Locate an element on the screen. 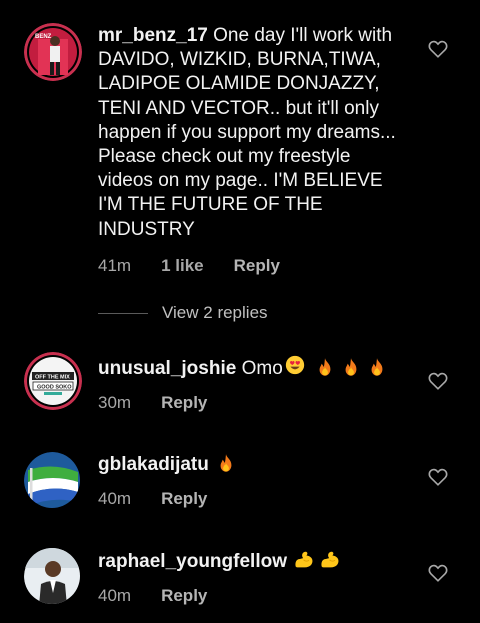 Image resolution: width=480 pixels, height=623 pixels. replies-divider is located at coordinates (123, 313).